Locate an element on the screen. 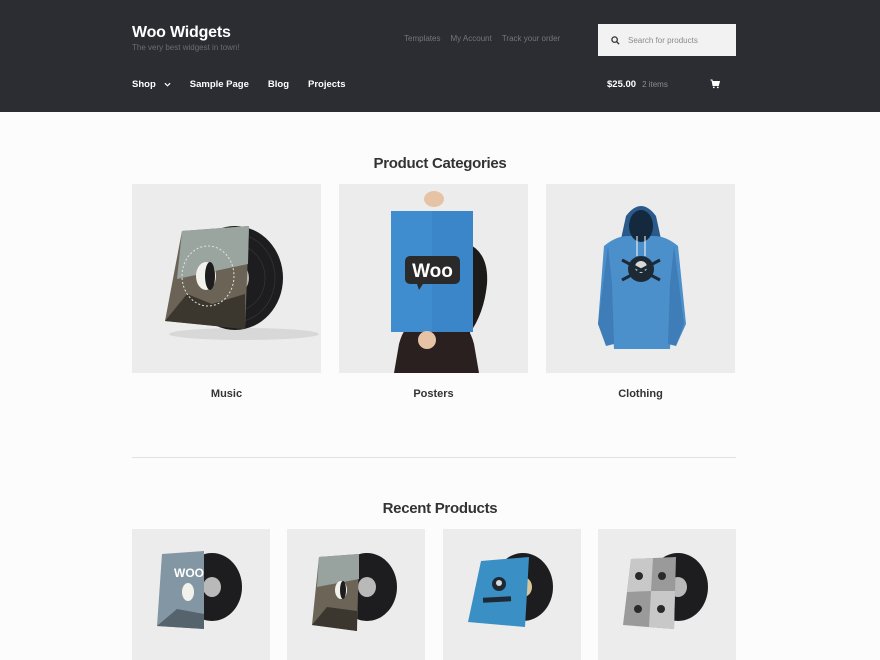 The width and height of the screenshot is (880, 660). search-box is located at coordinates (667, 40).